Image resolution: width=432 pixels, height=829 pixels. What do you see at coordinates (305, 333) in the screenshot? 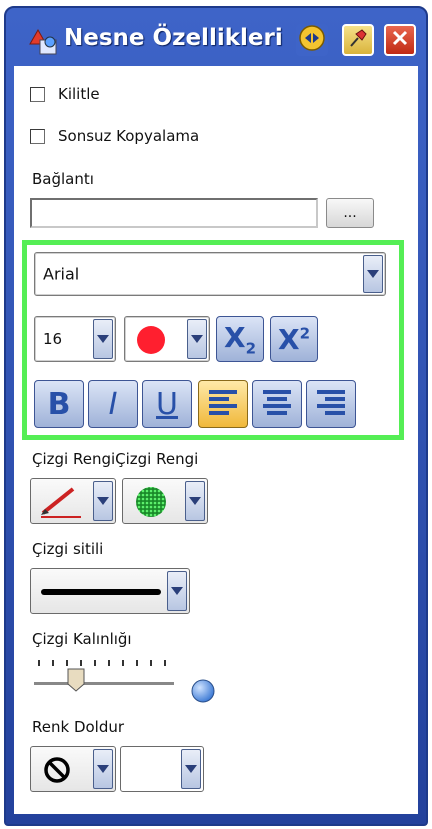
I see `superscript-index: 2` at bounding box center [305, 333].